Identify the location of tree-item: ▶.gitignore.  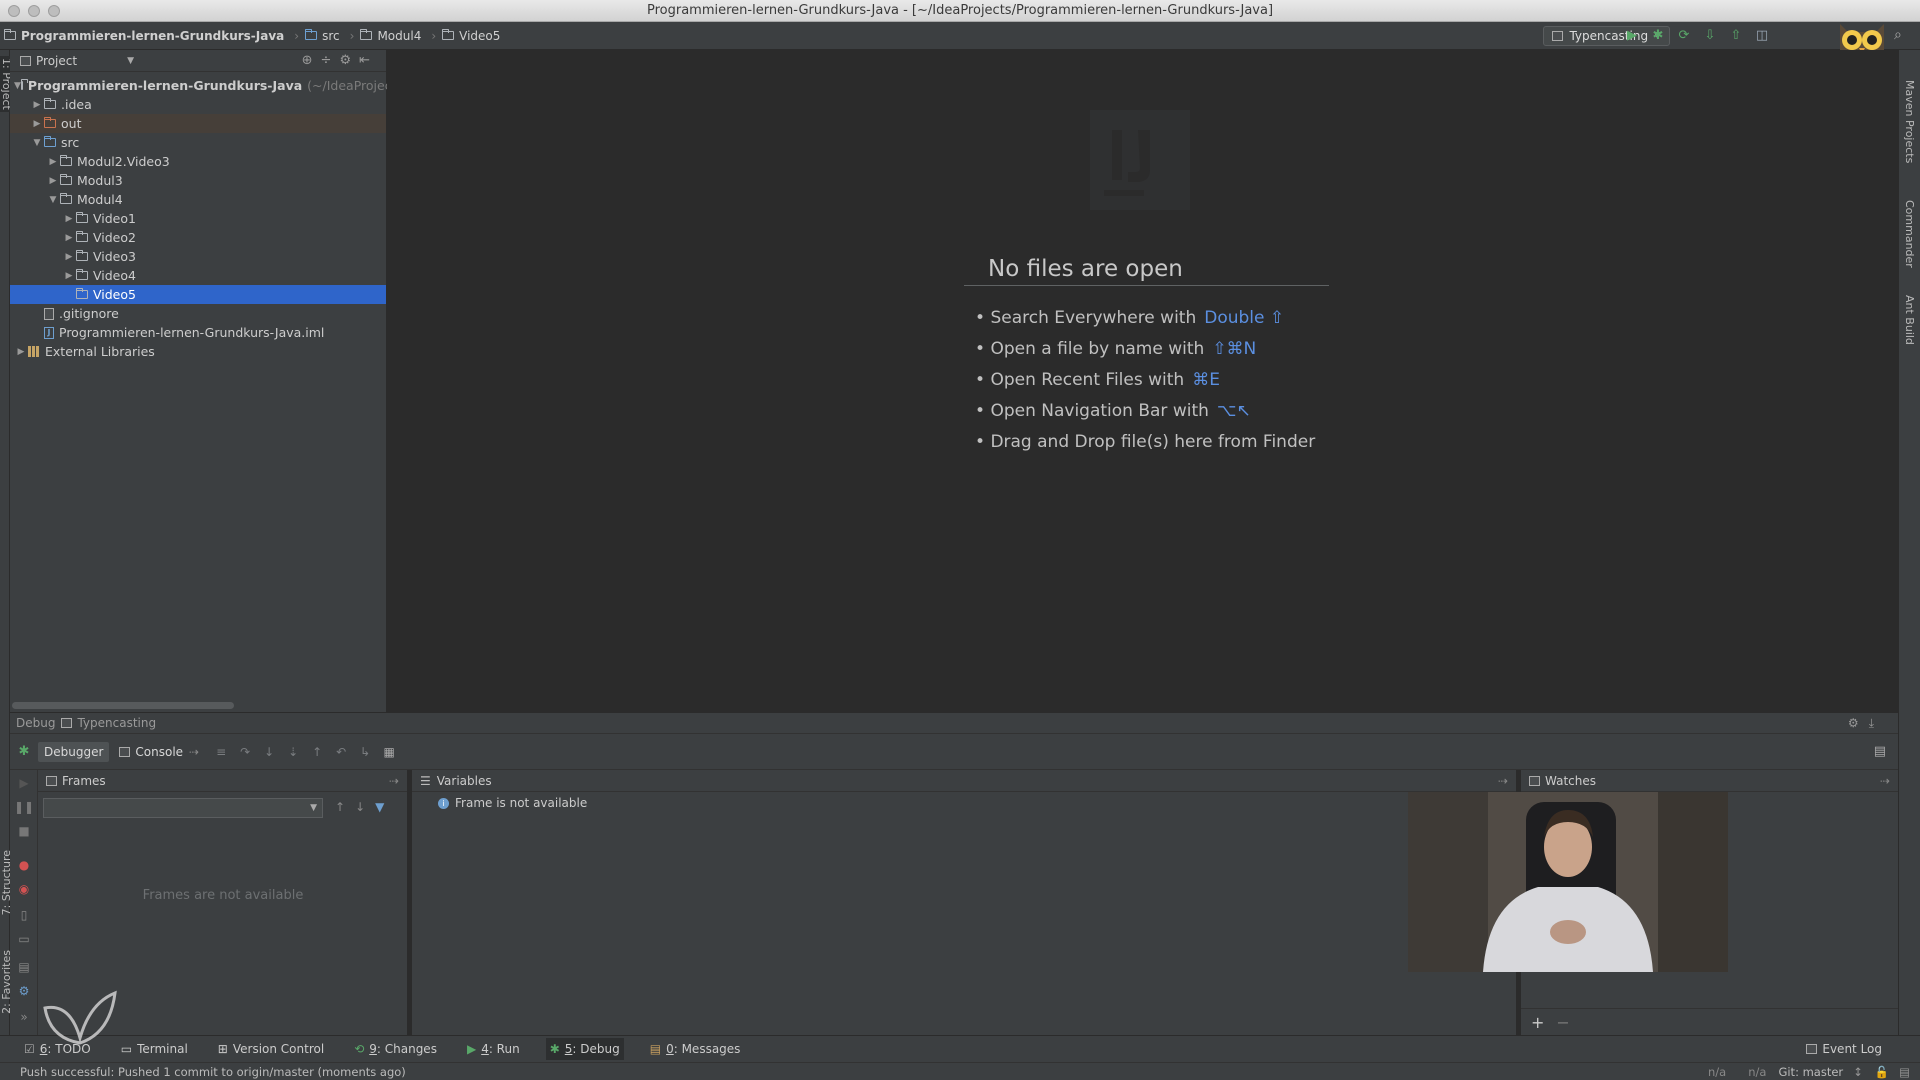
(198, 313).